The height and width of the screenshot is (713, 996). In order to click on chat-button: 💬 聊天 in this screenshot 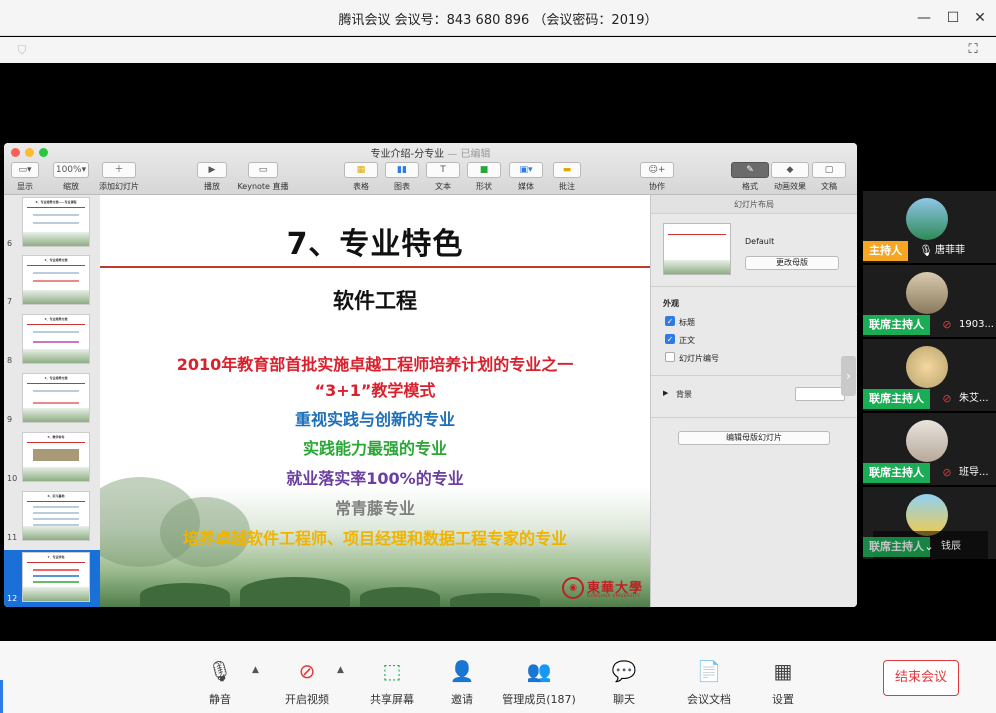, I will do `click(624, 682)`.